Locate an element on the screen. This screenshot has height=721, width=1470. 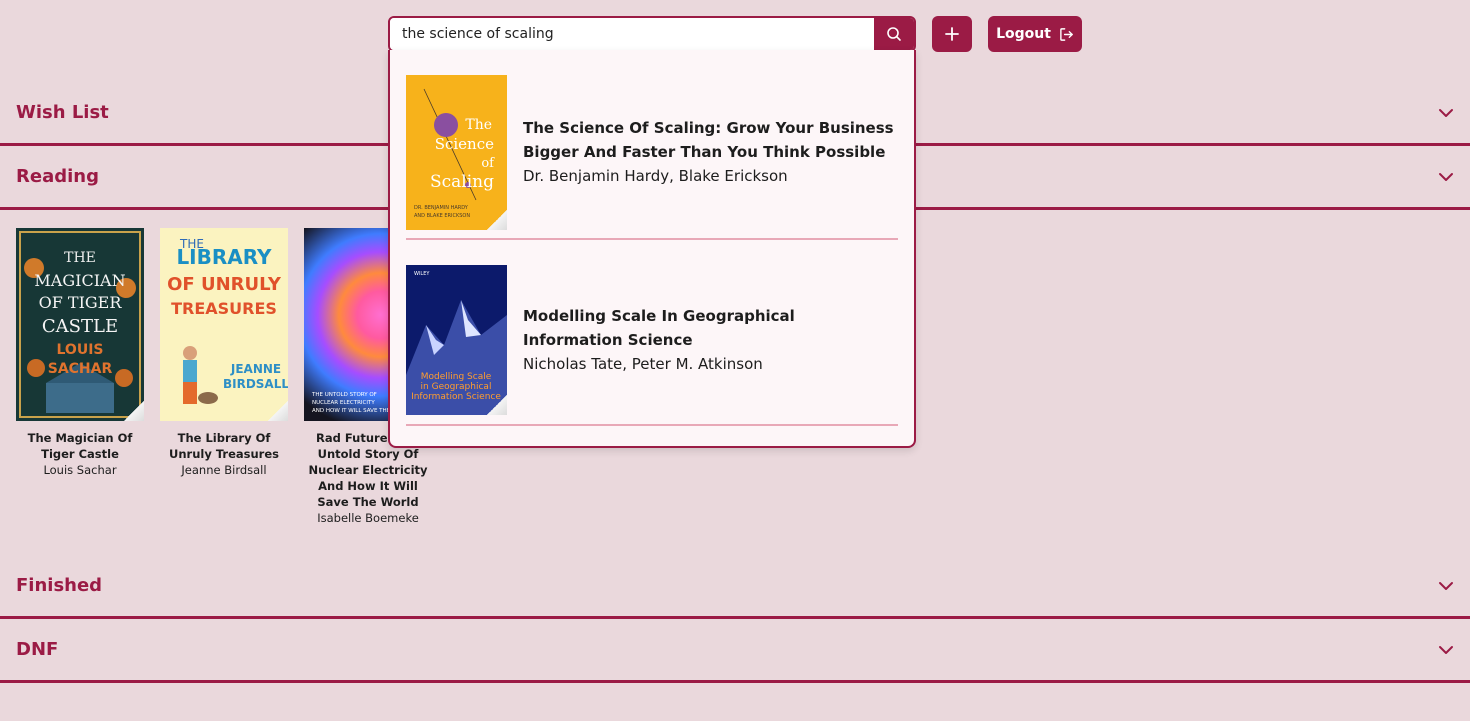
search-icon is located at coordinates (894, 34).